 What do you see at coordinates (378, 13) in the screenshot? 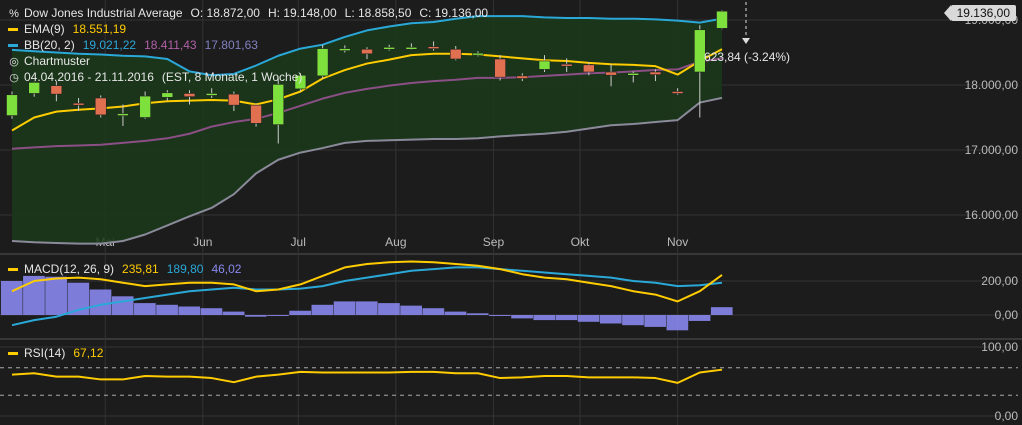
I see `low-value: L: 18.858,50` at bounding box center [378, 13].